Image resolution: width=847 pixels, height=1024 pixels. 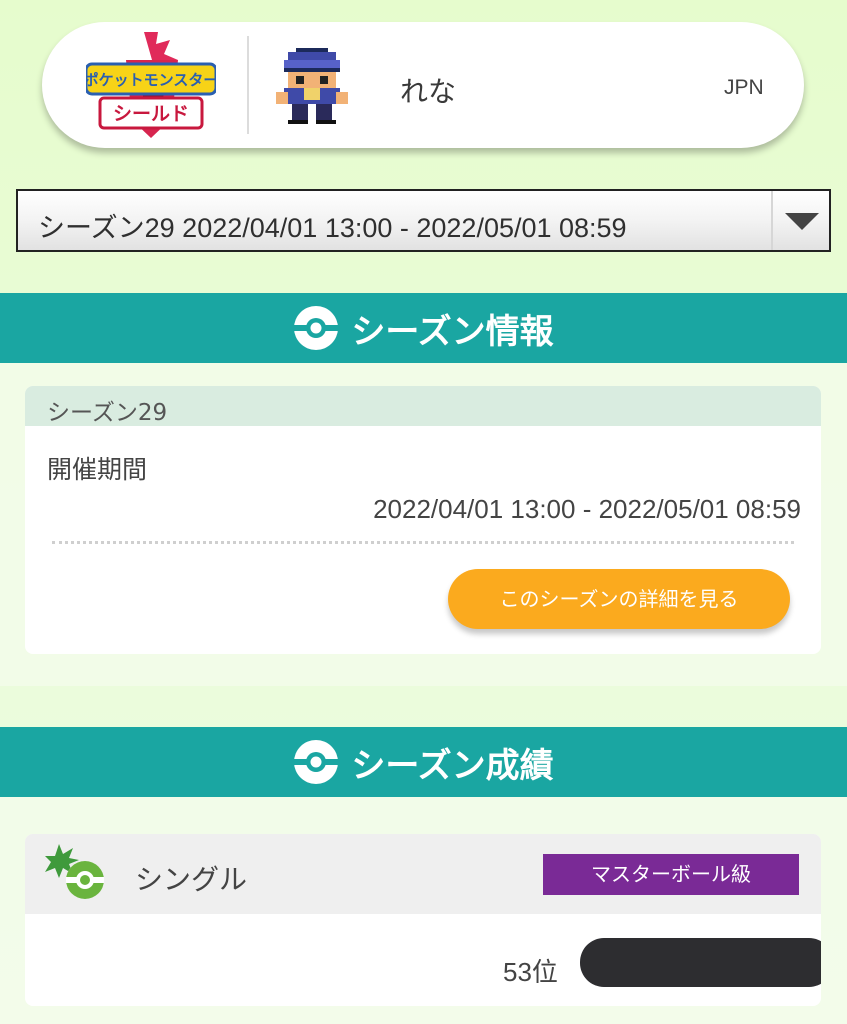 I want to click on season-card-title: シーズン29, so click(x=107, y=413).